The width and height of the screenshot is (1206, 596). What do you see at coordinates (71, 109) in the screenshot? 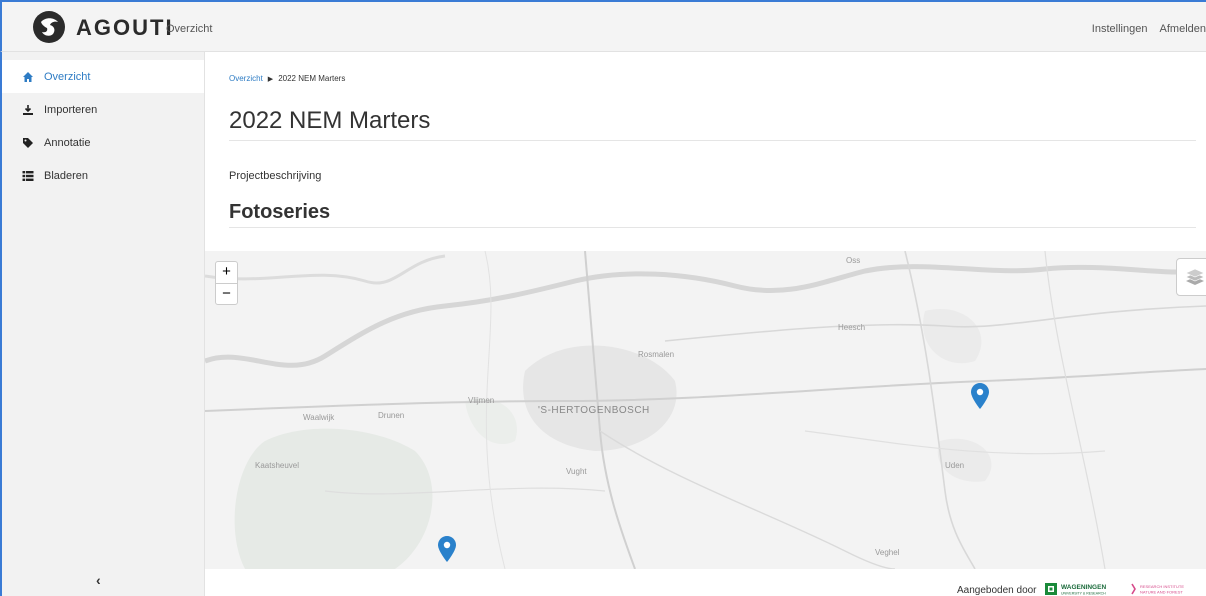
I see `sidebar-item-label: Importeren` at bounding box center [71, 109].